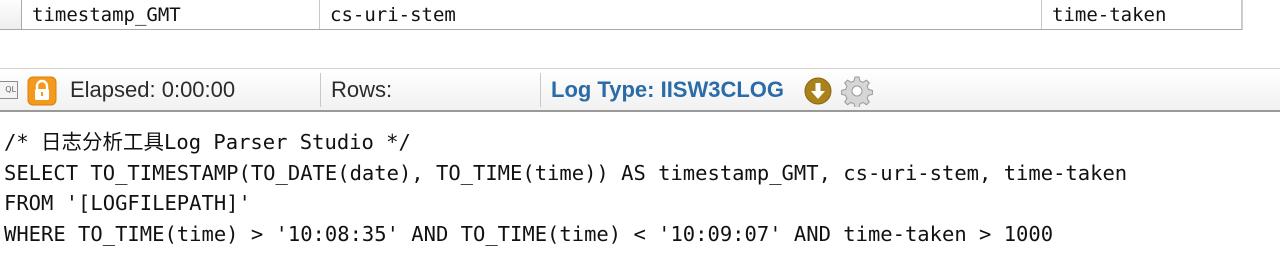  I want to click on grid-header: timestamp_GMT cs-uri-stem time-taken, so click(621, 15).